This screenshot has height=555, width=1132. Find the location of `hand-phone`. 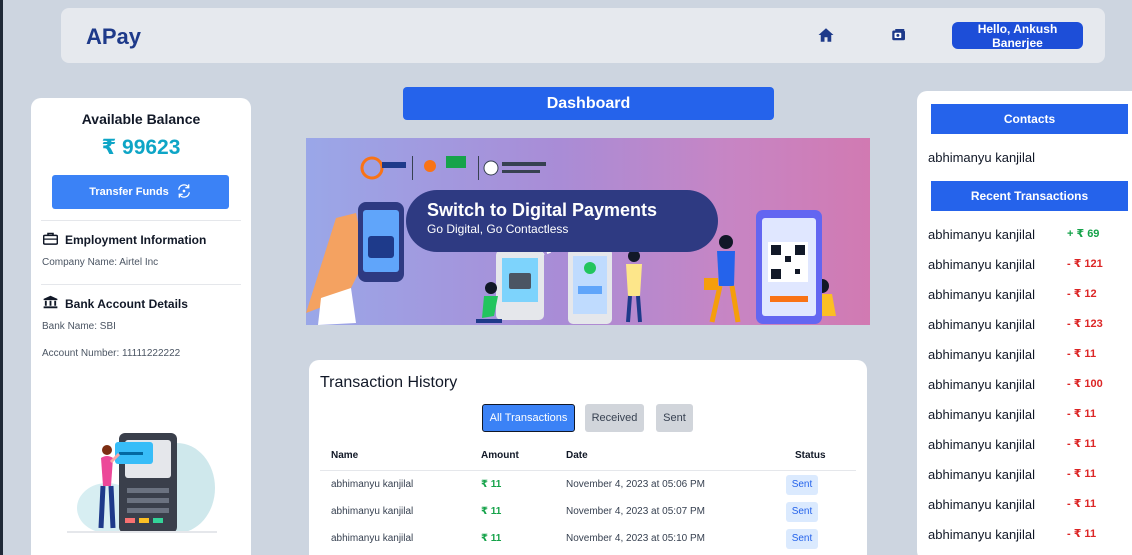

hand-phone is located at coordinates (355, 263).